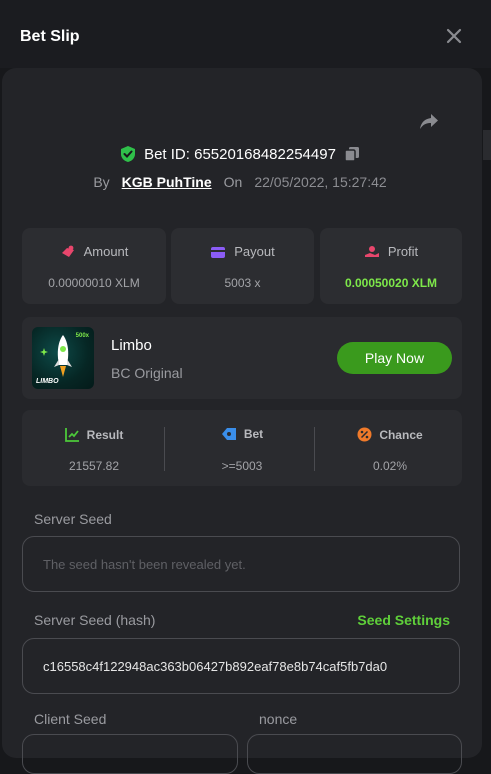 The image size is (491, 774). What do you see at coordinates (70, 719) in the screenshot?
I see `client-seed-label: Client Seed` at bounding box center [70, 719].